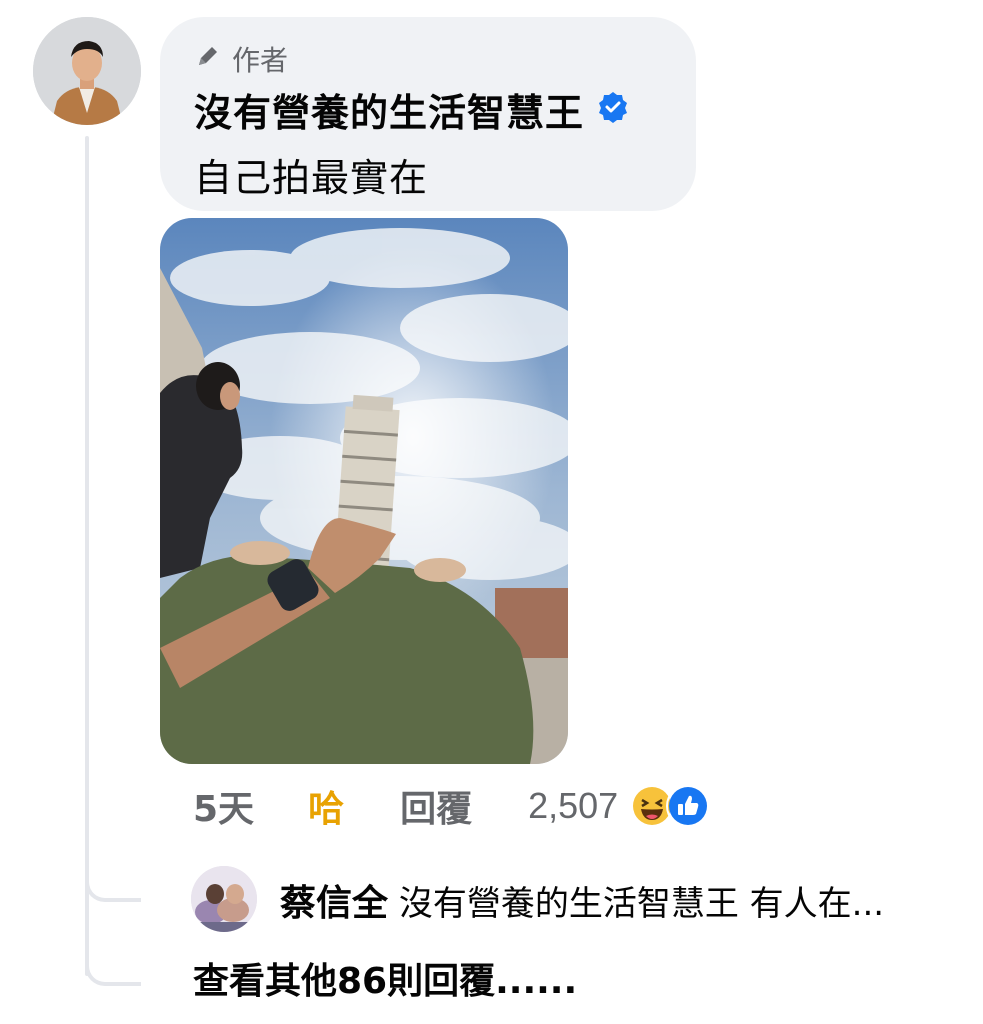 This screenshot has width=983, height=1024. What do you see at coordinates (334, 903) in the screenshot?
I see `reply-author-name: 蔡信全` at bounding box center [334, 903].